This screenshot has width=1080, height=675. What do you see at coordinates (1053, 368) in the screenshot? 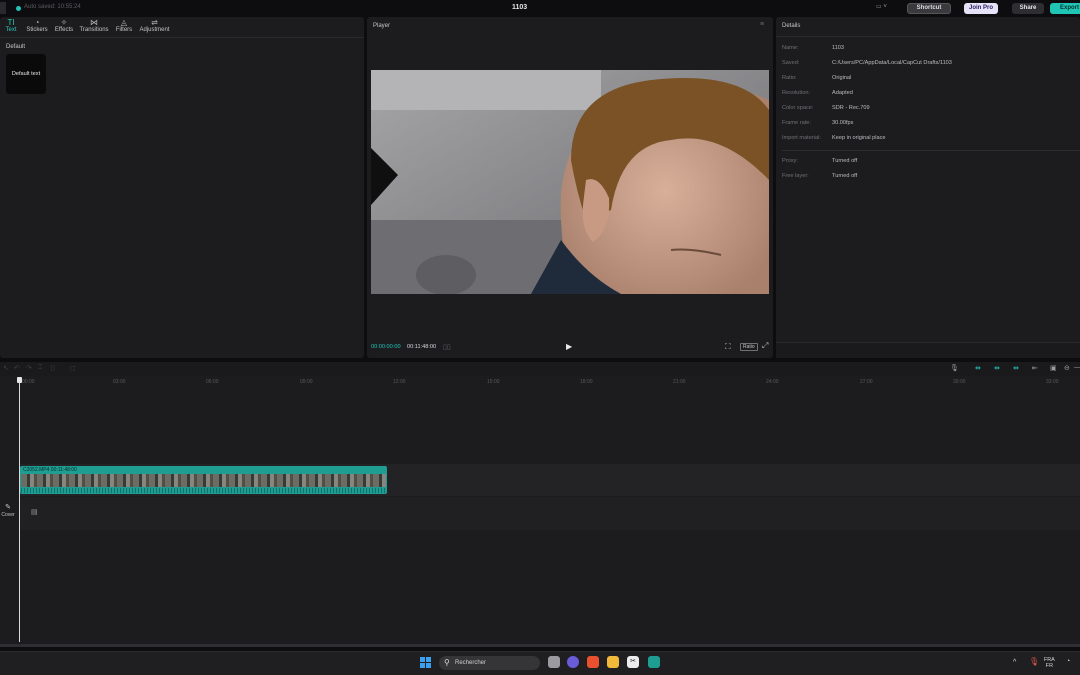
I see `screen-icon: ▣` at bounding box center [1053, 368].